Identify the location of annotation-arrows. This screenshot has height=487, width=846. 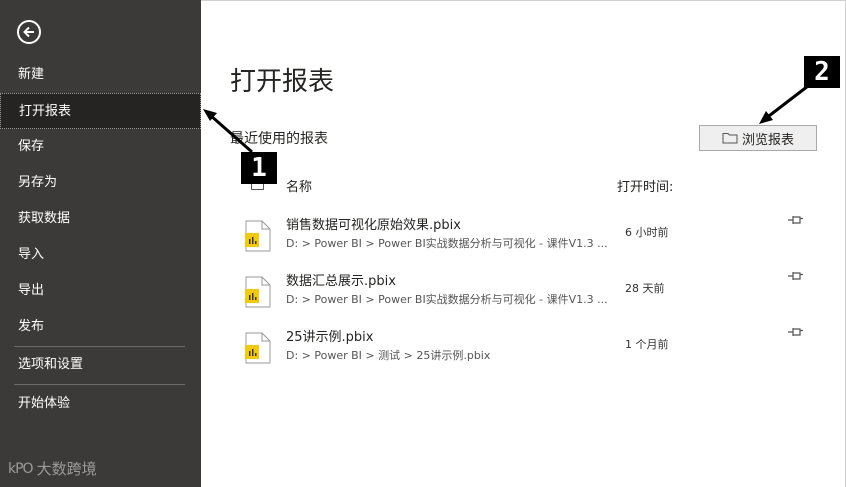
(506, 119).